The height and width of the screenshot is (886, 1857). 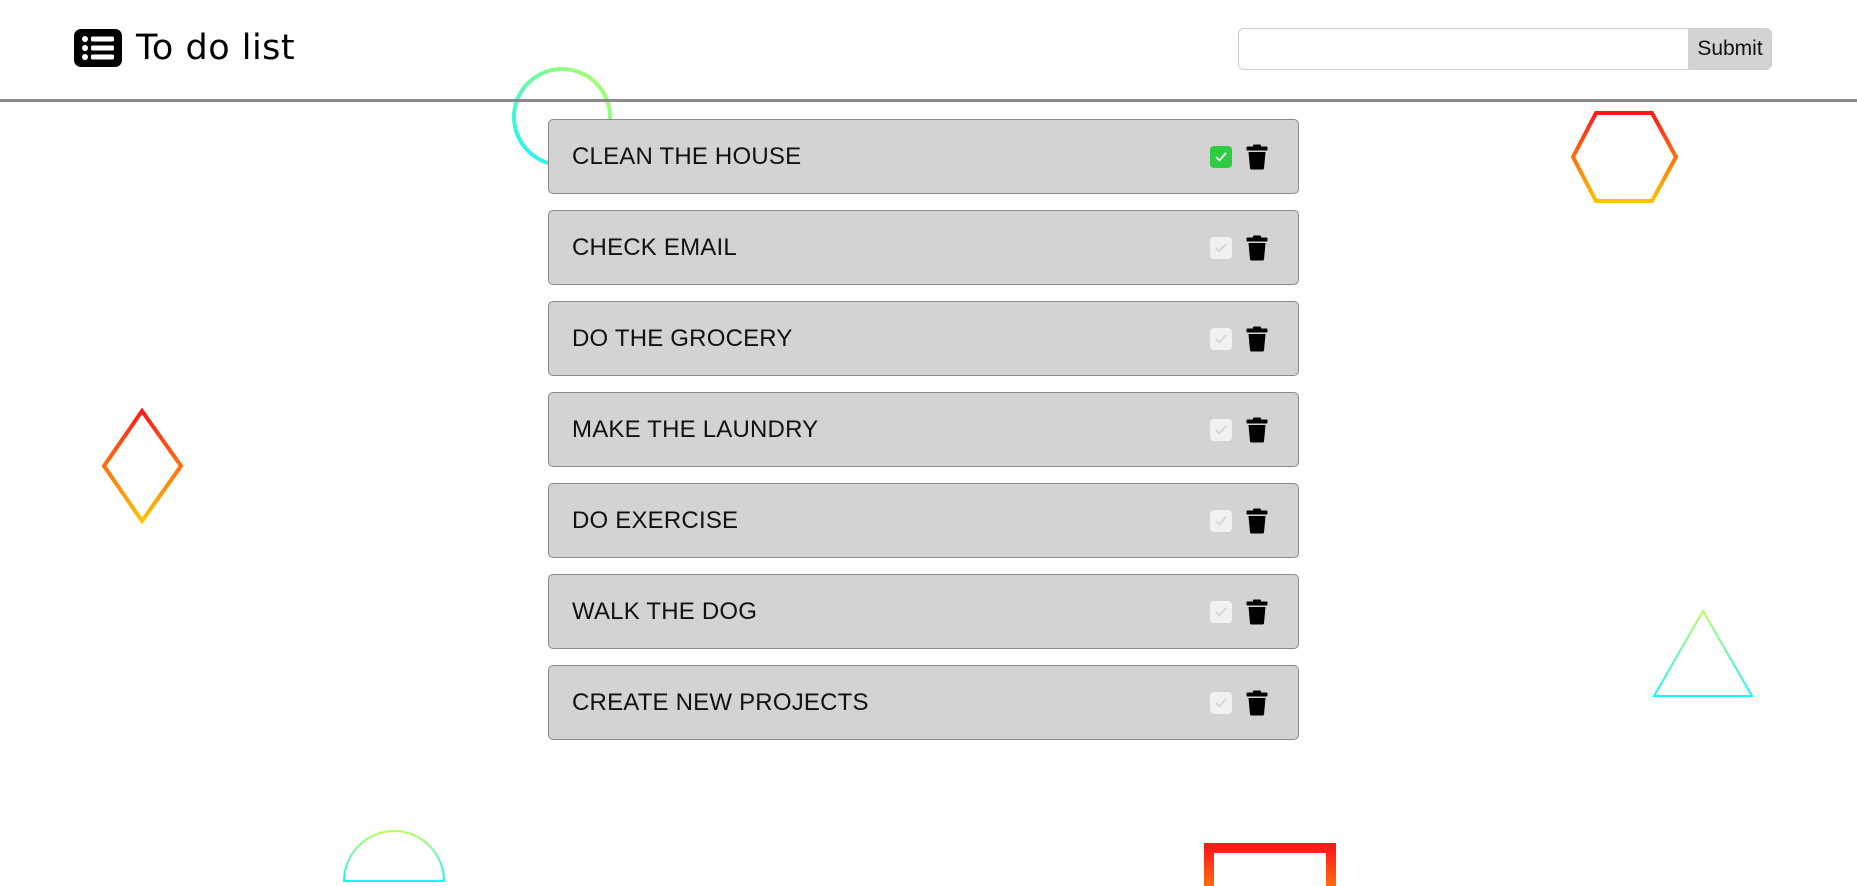 I want to click on todo-item: CREATE NEW PROJECTS, so click(x=923, y=702).